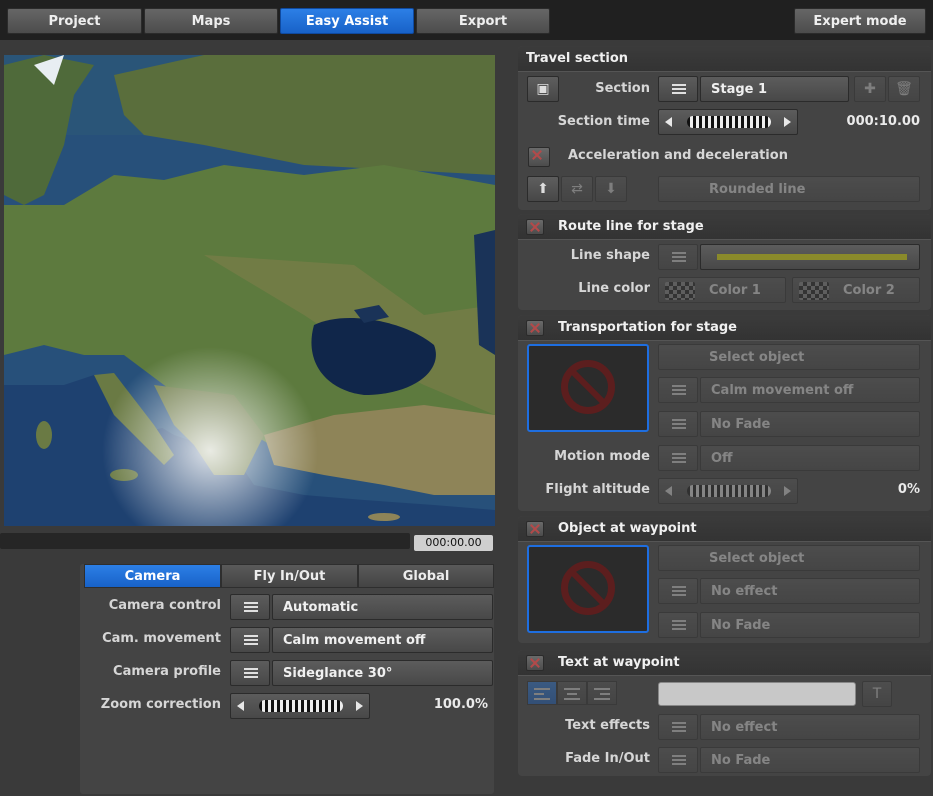  Describe the element at coordinates (211, 21) in the screenshot. I see `tab-maps: Maps` at that location.